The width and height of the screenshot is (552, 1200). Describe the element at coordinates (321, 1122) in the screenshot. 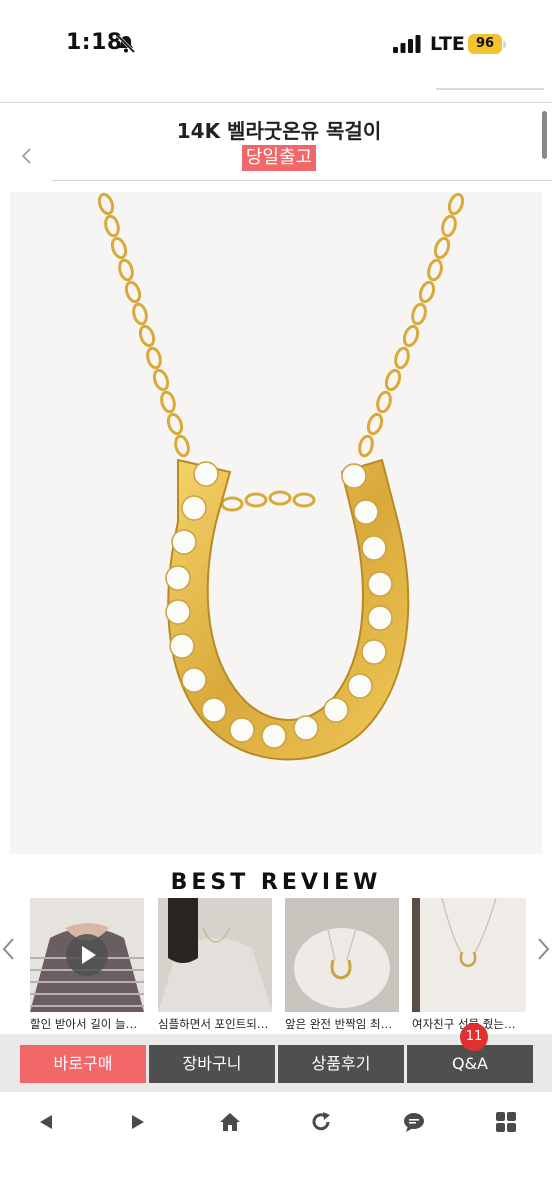

I see `refresh-icon` at that location.